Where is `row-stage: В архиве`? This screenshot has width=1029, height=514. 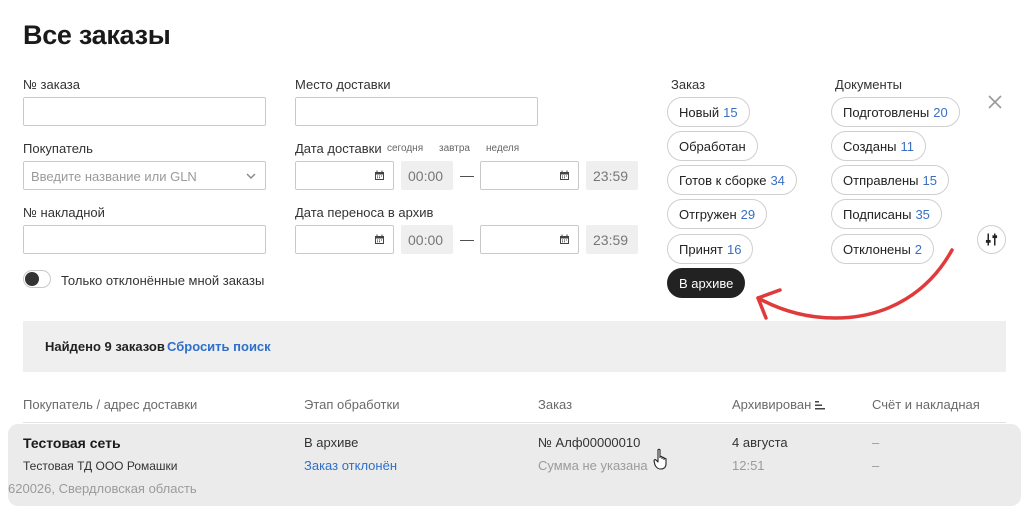
row-stage: В архиве is located at coordinates (331, 442).